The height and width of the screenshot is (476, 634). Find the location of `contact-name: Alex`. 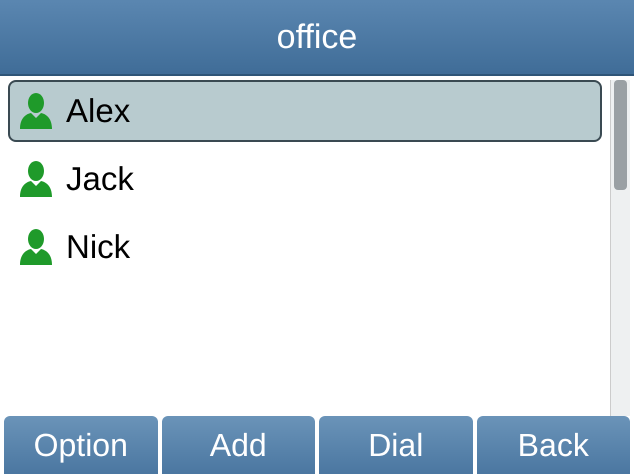

contact-name: Alex is located at coordinates (98, 111).